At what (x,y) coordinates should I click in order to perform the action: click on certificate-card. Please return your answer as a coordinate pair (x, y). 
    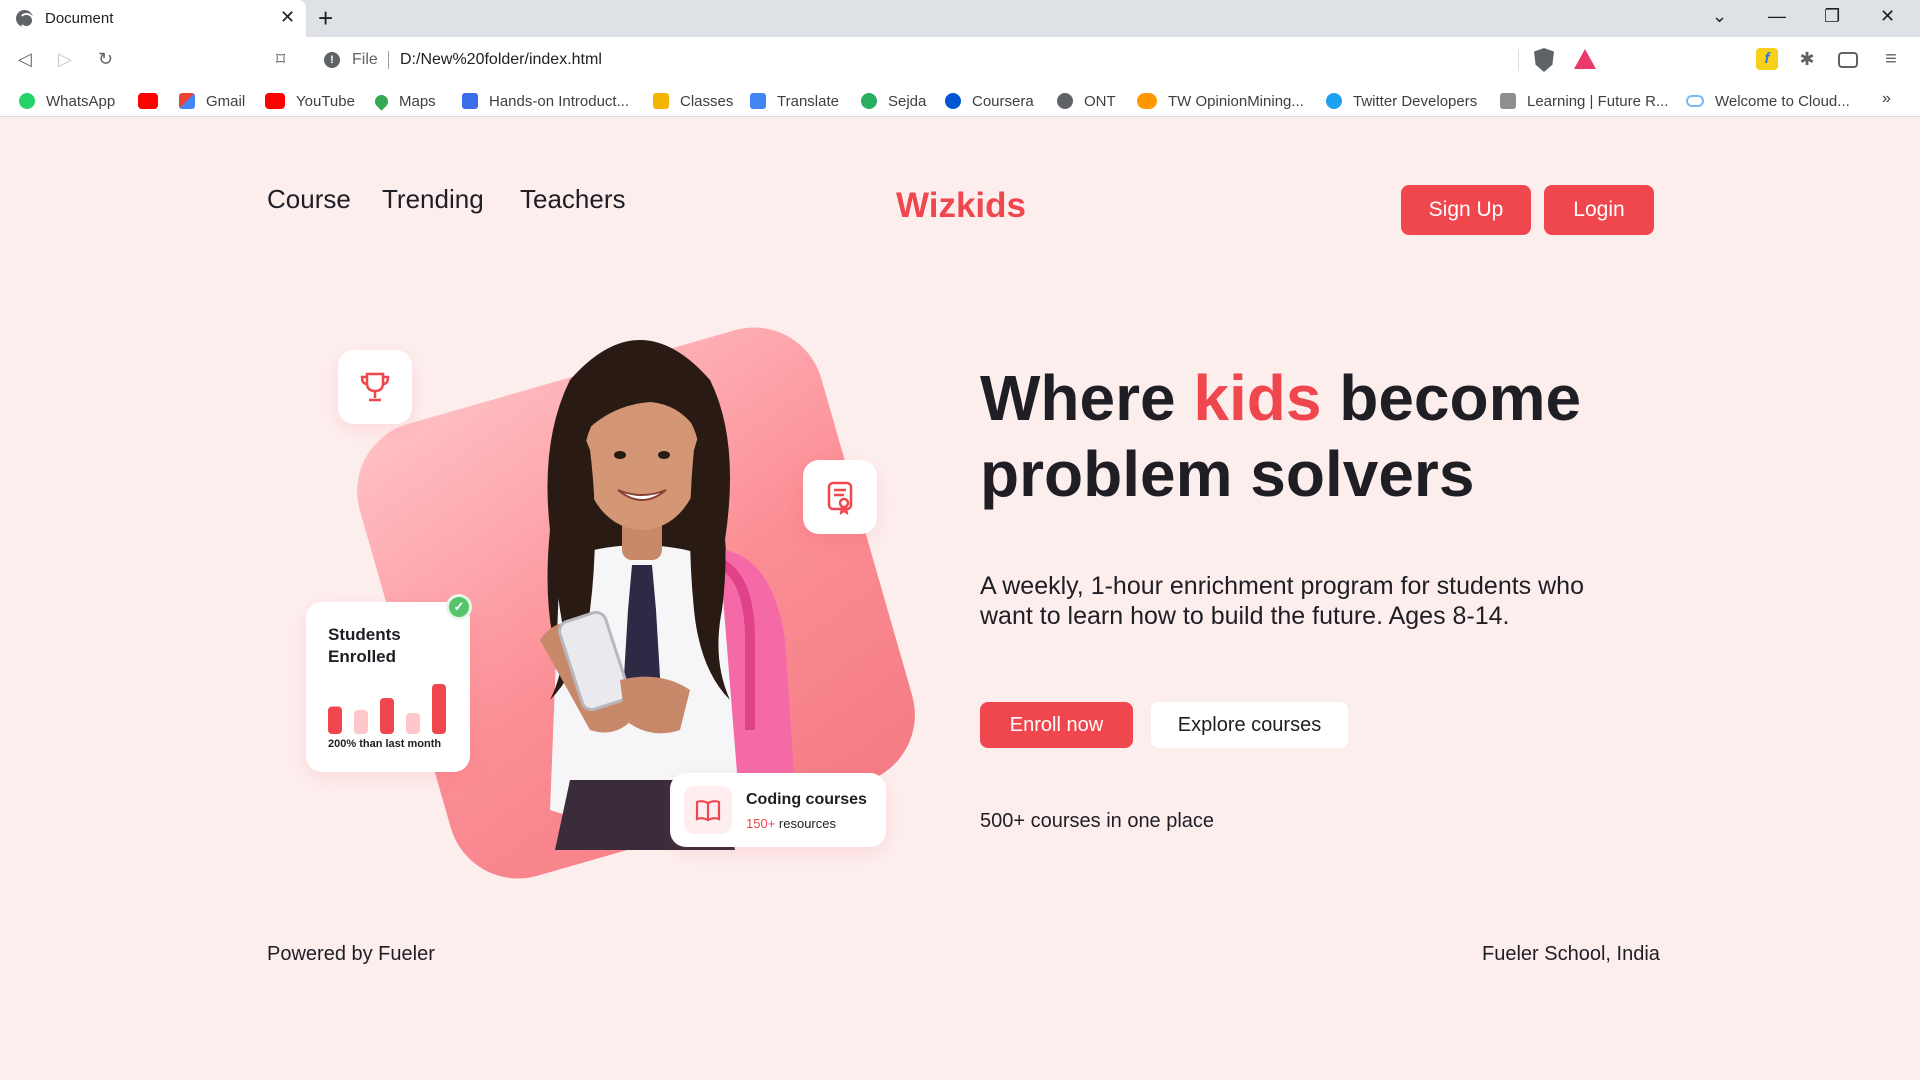
    Looking at the image, I should click on (840, 497).